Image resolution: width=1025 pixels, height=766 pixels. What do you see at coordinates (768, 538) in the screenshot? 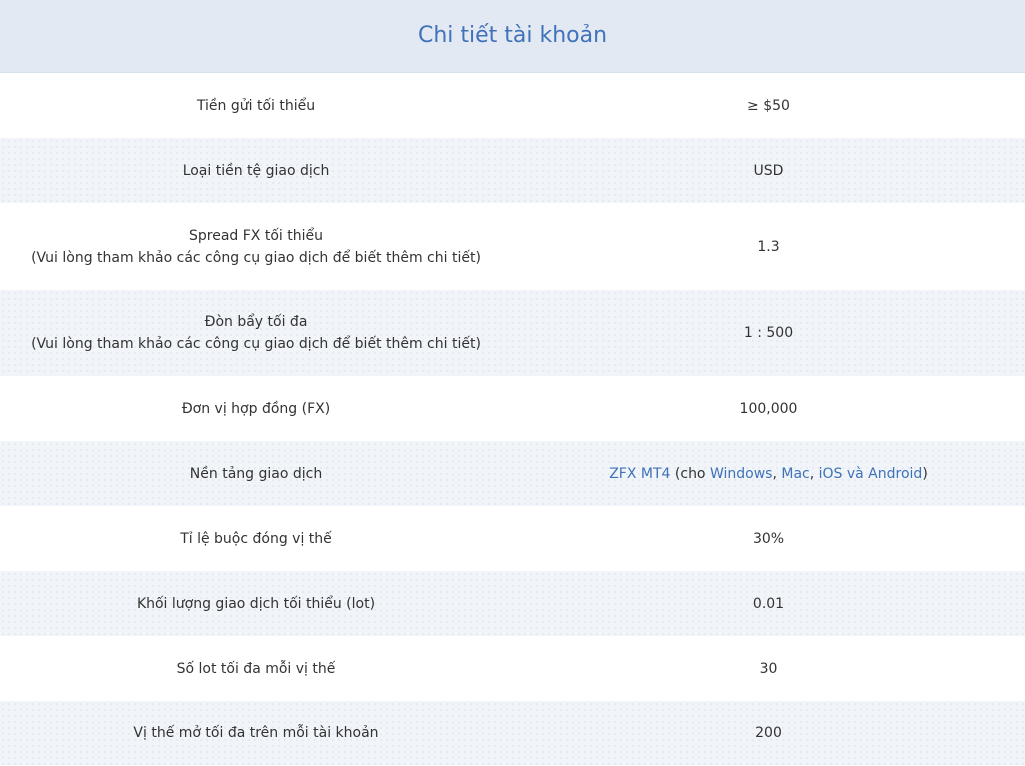
I see `row-value: 30%` at bounding box center [768, 538].